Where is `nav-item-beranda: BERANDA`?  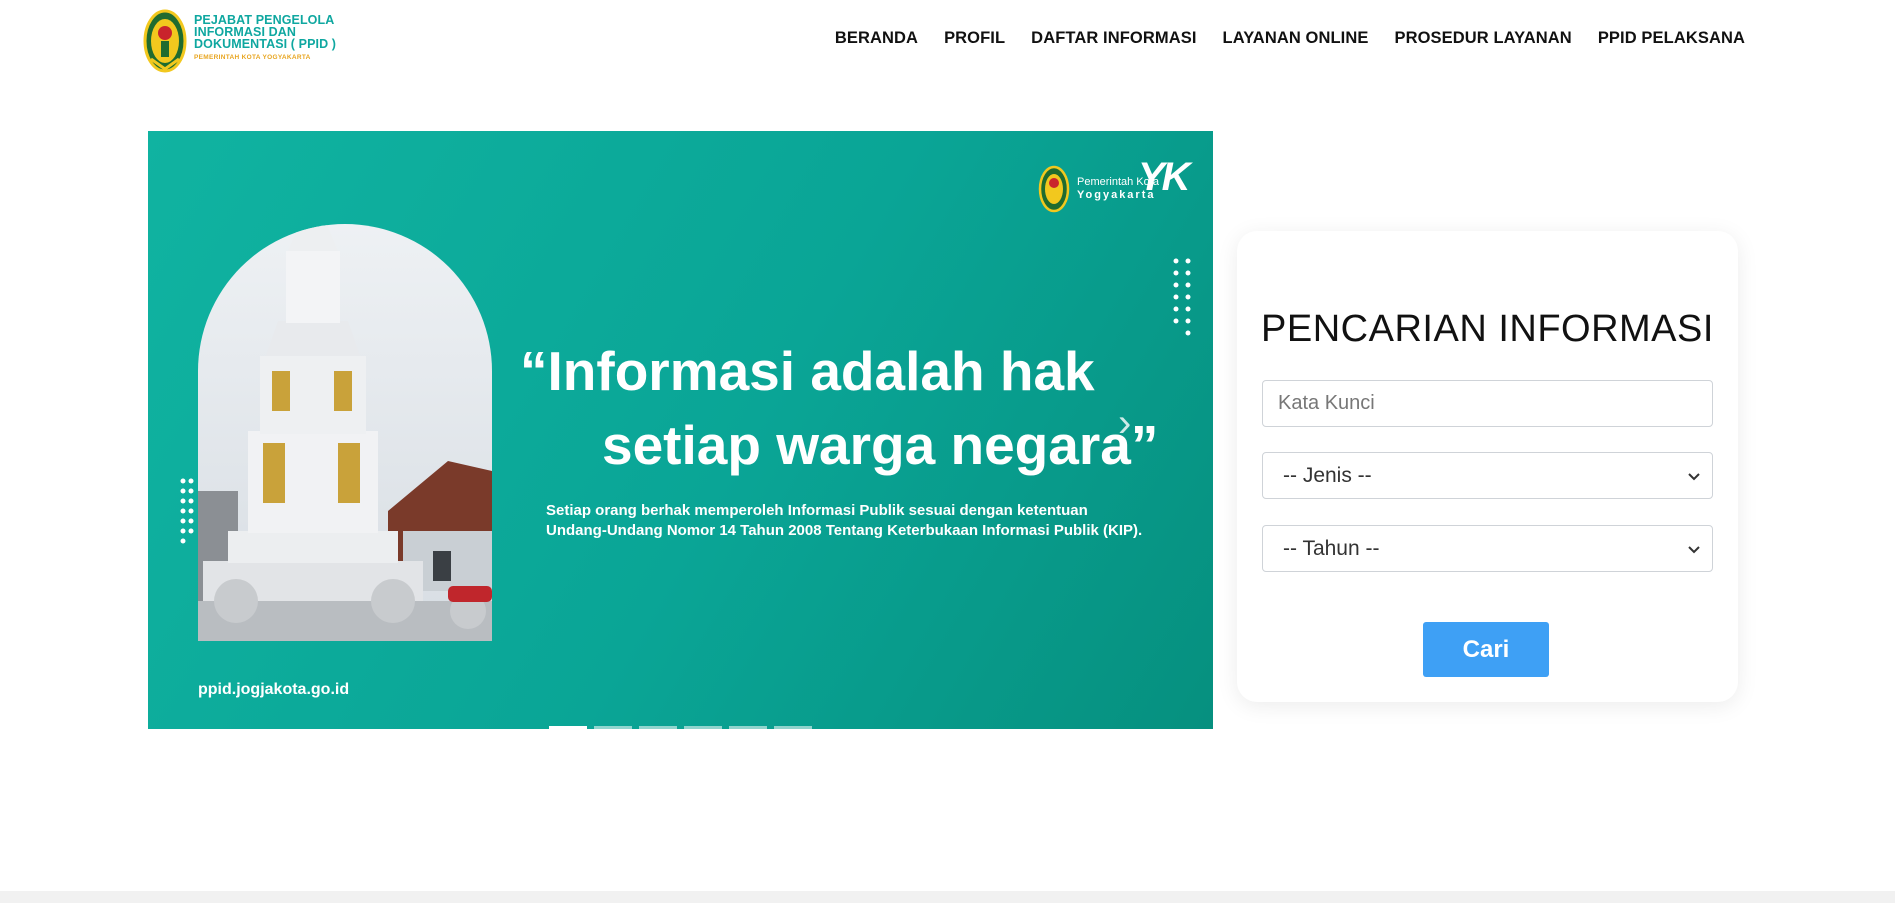 nav-item-beranda: BERANDA is located at coordinates (876, 38).